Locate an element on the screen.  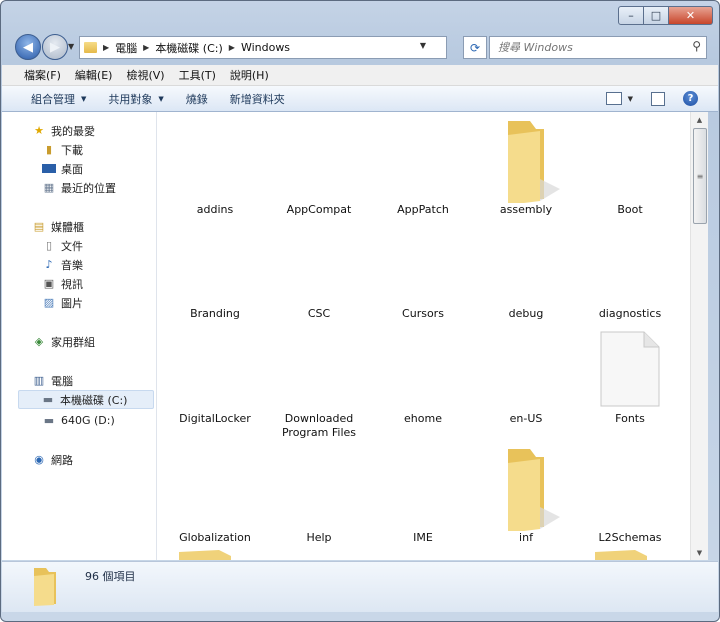
sidebar-item-music: ♪ 音樂 is located at coordinates (62, 264).